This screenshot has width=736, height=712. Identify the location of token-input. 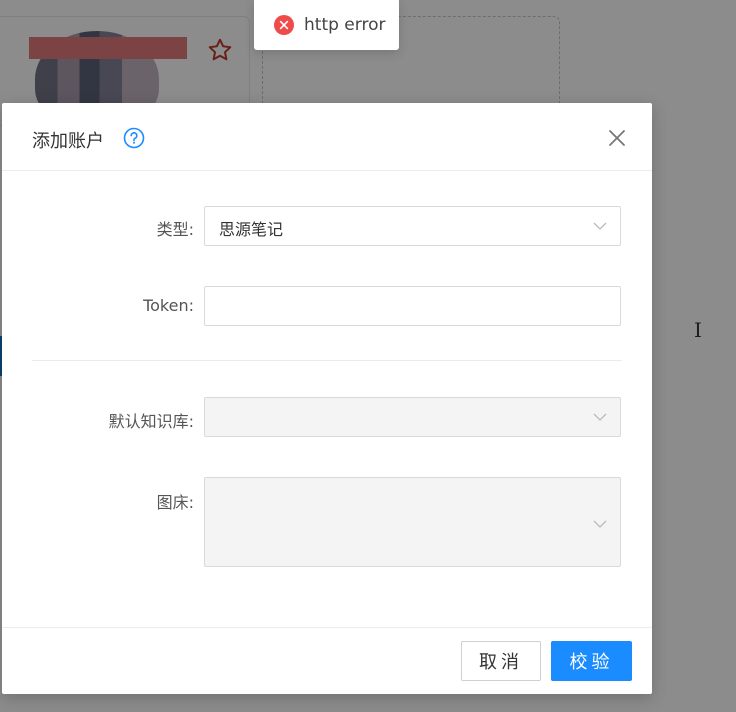
(412, 306).